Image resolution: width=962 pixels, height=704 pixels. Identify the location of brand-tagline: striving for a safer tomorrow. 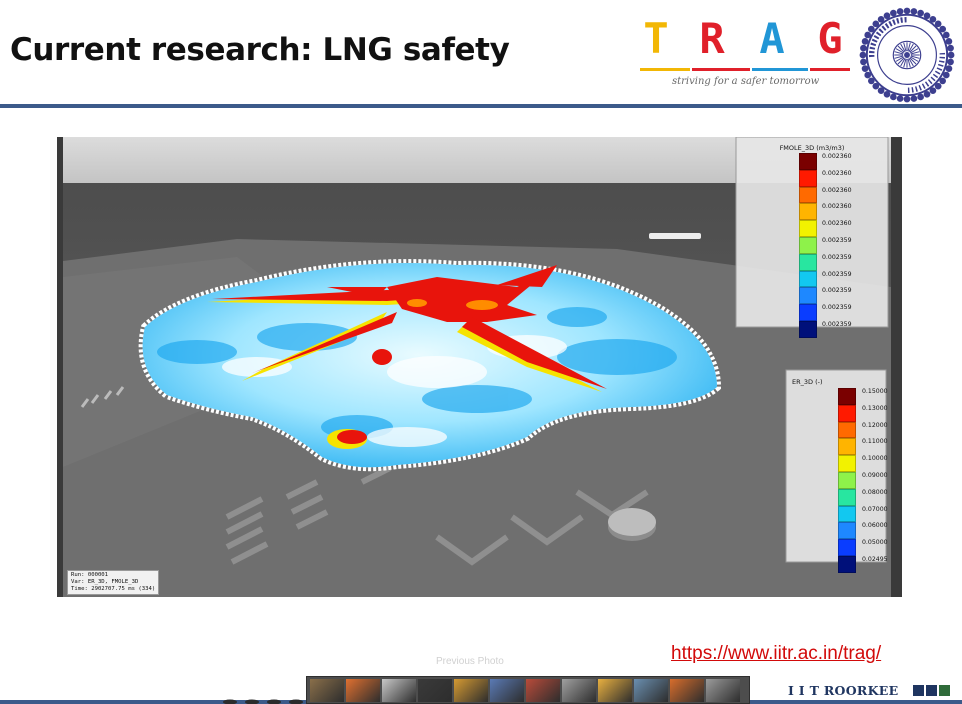
(746, 81).